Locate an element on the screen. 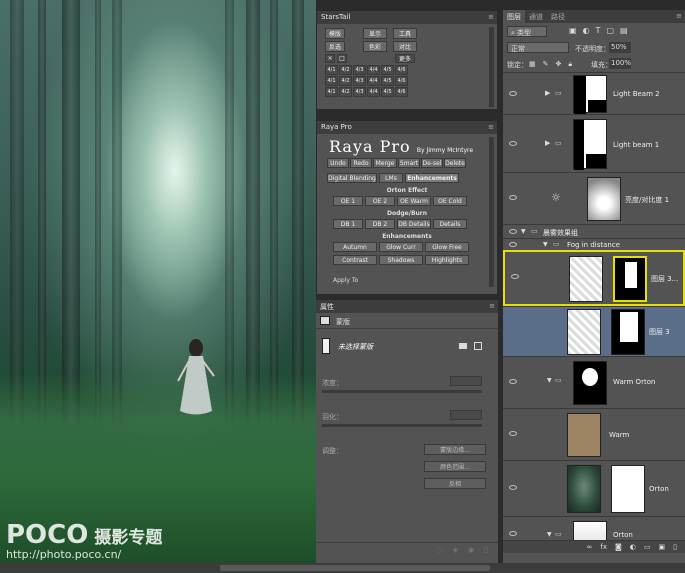 Image resolution: width=685 pixels, height=573 pixels. feather-field is located at coordinates (466, 415).